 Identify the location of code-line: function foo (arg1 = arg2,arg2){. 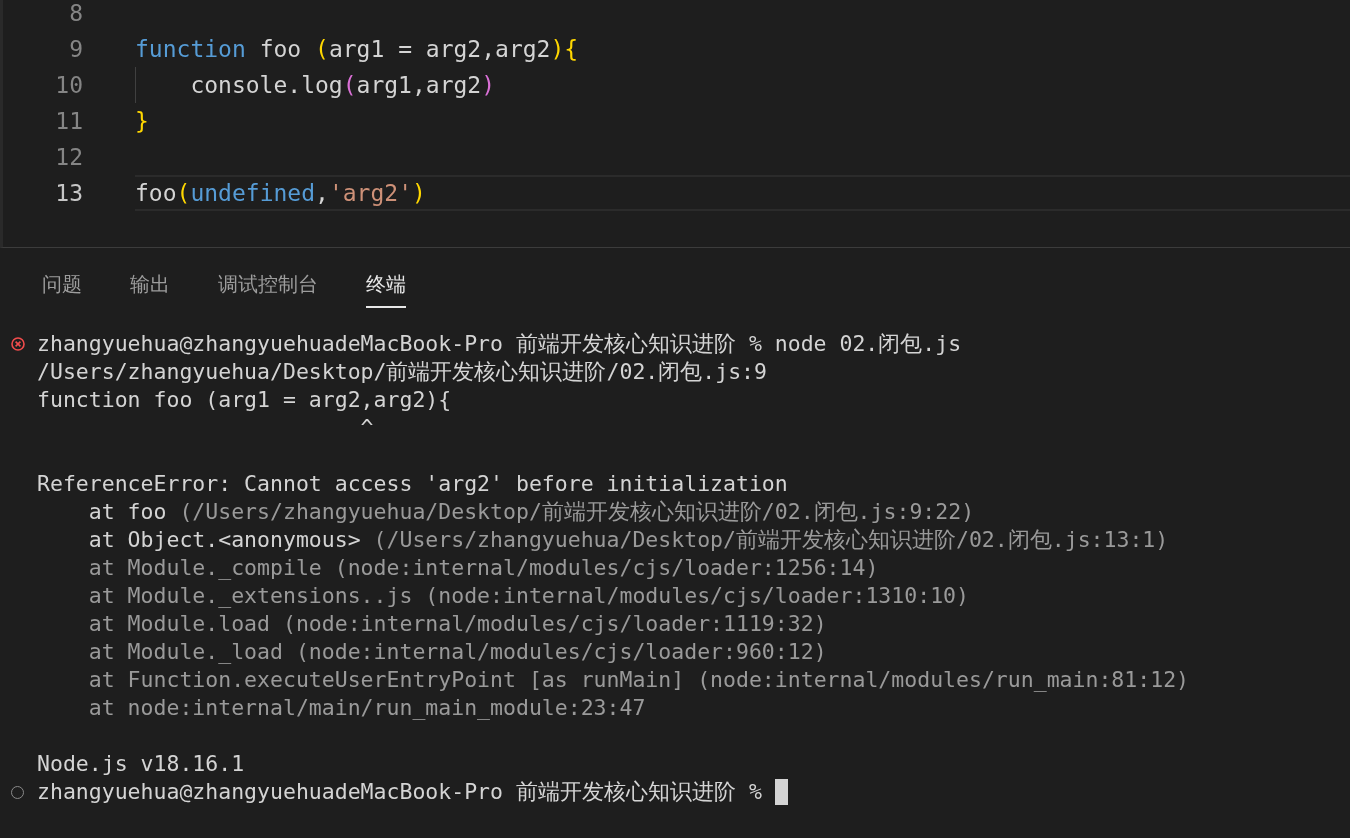
(357, 49).